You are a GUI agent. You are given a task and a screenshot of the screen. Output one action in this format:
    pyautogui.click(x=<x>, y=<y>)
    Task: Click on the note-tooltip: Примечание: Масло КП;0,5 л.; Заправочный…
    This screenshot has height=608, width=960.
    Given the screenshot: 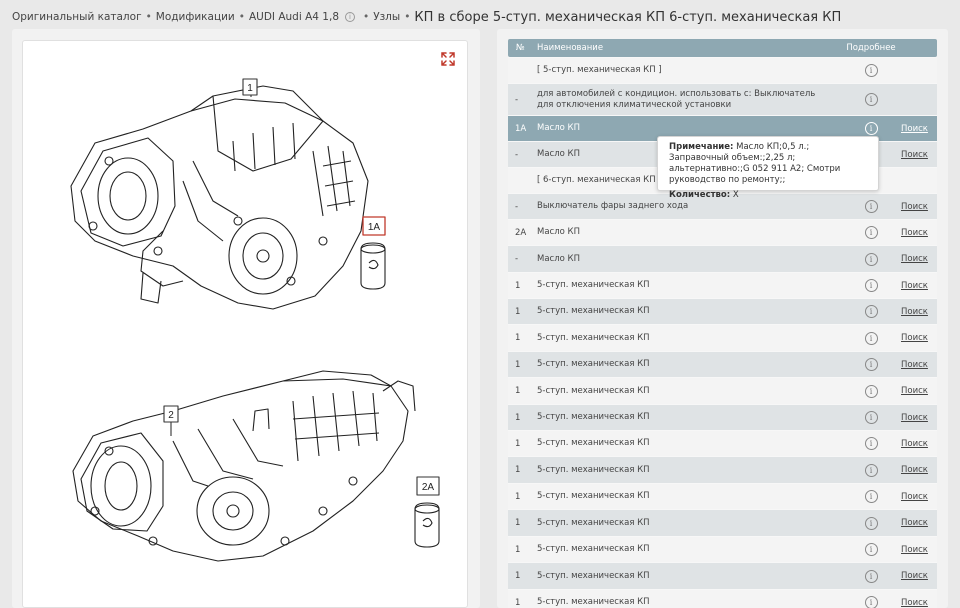 What is the action you would take?
    pyautogui.click(x=768, y=168)
    